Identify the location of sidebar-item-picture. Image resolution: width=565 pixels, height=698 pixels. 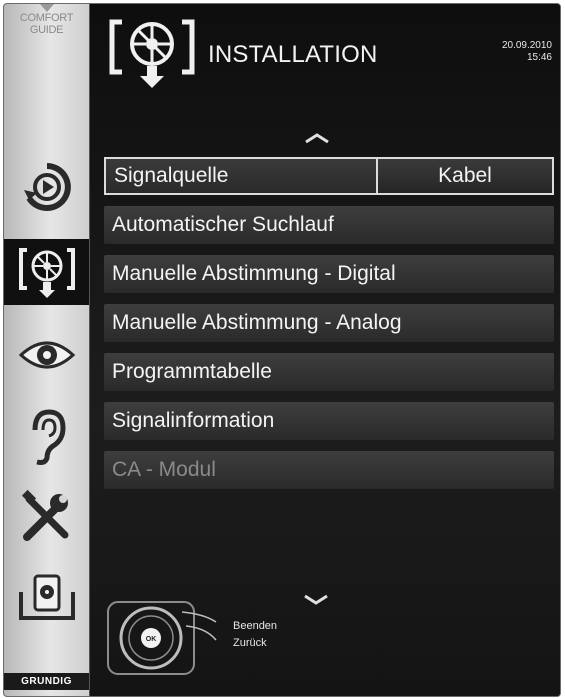
(46, 355).